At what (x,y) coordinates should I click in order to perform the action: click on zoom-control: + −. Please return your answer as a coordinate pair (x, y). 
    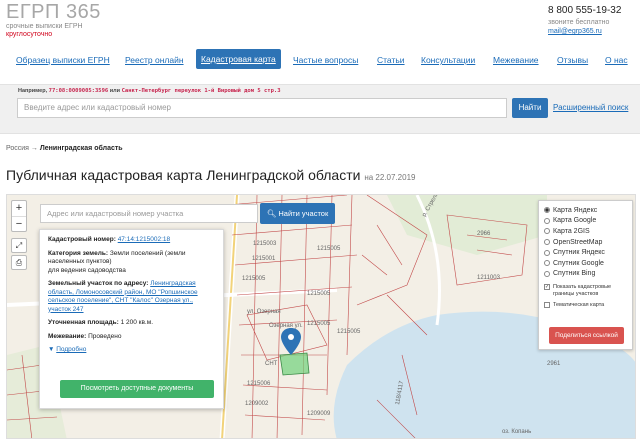
    Looking at the image, I should click on (19, 216).